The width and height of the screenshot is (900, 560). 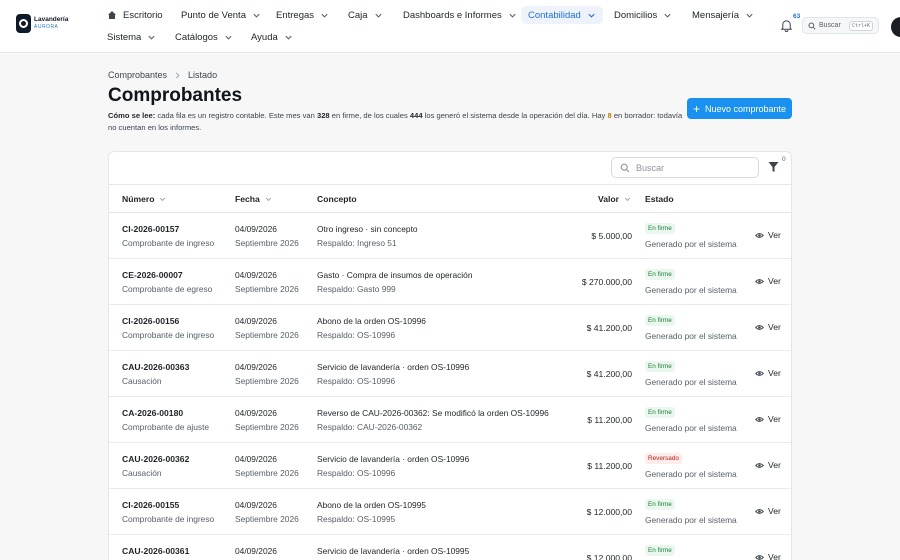 What do you see at coordinates (895, 27) in the screenshot?
I see `user-avatar` at bounding box center [895, 27].